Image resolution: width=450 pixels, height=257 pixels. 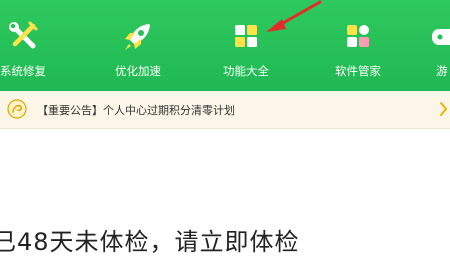 I want to click on wrench-screwdriver-icon, so click(x=23, y=35).